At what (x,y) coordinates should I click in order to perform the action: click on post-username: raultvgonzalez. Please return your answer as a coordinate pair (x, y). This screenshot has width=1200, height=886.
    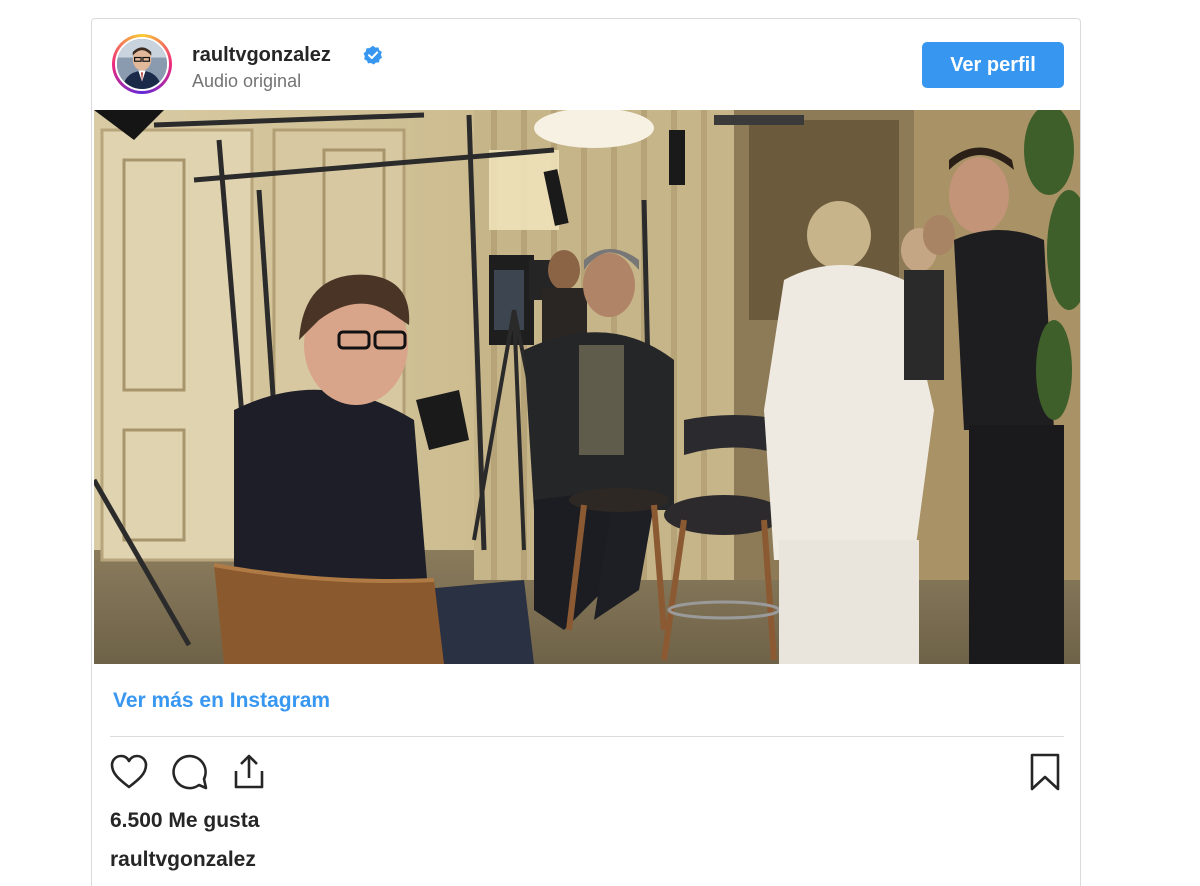
    Looking at the image, I should click on (261, 55).